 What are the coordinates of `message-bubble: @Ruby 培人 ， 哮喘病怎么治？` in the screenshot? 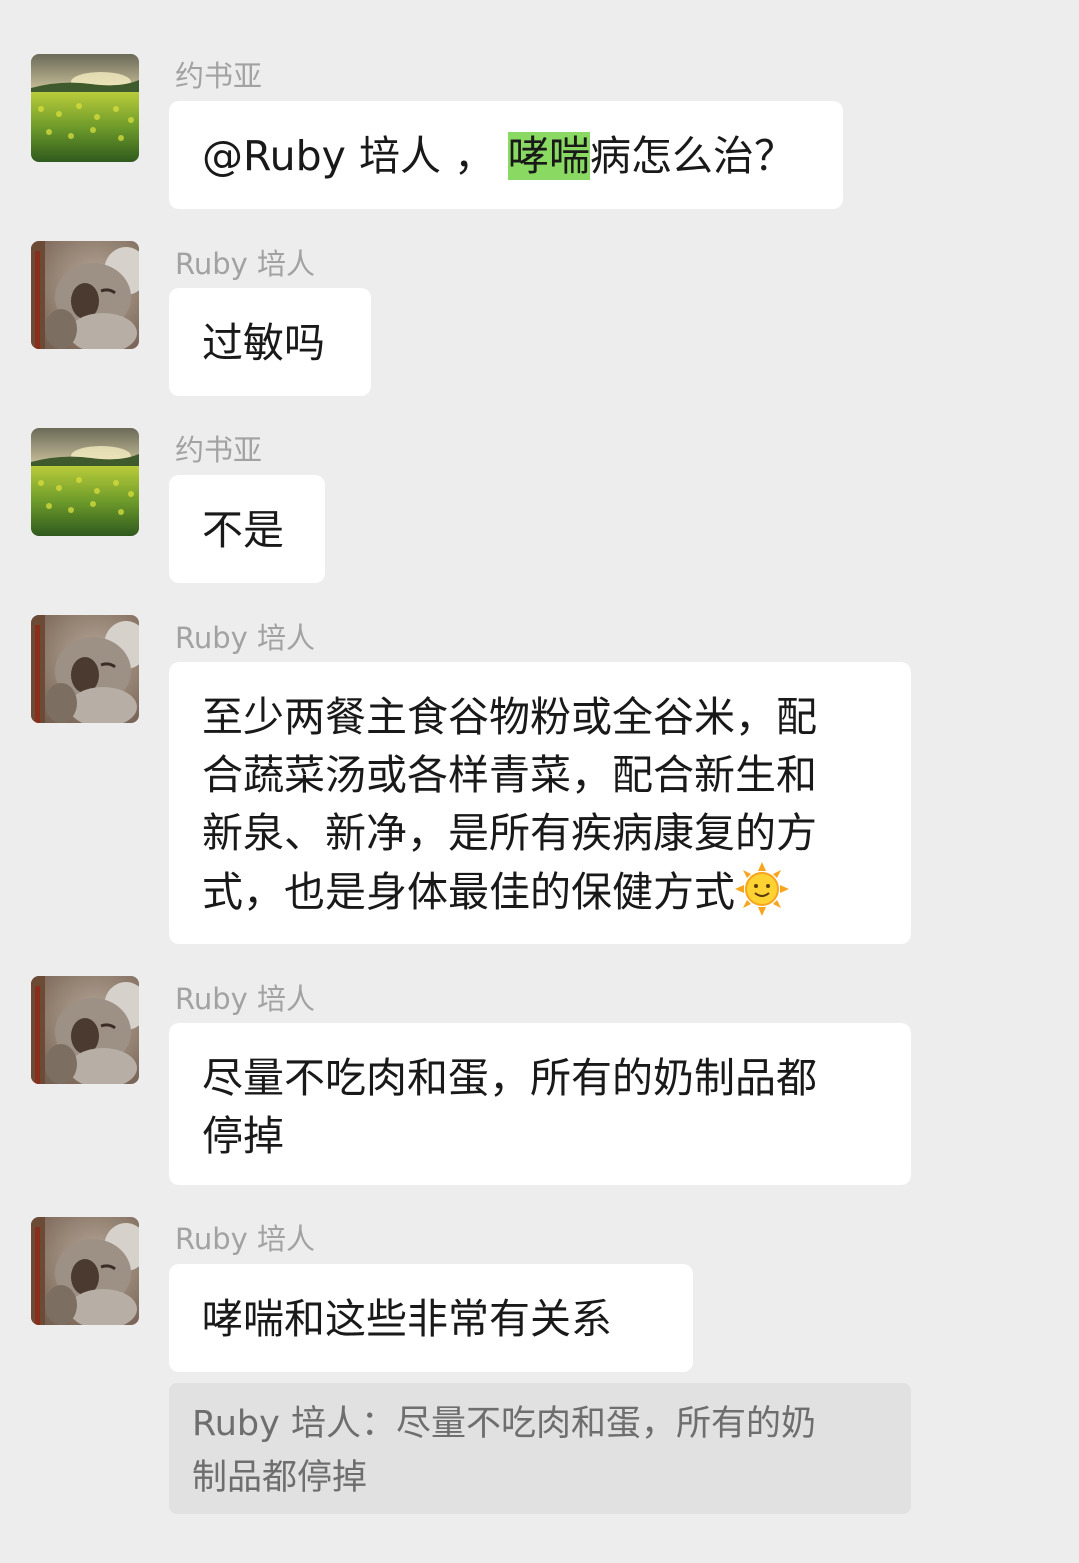 It's located at (506, 155).